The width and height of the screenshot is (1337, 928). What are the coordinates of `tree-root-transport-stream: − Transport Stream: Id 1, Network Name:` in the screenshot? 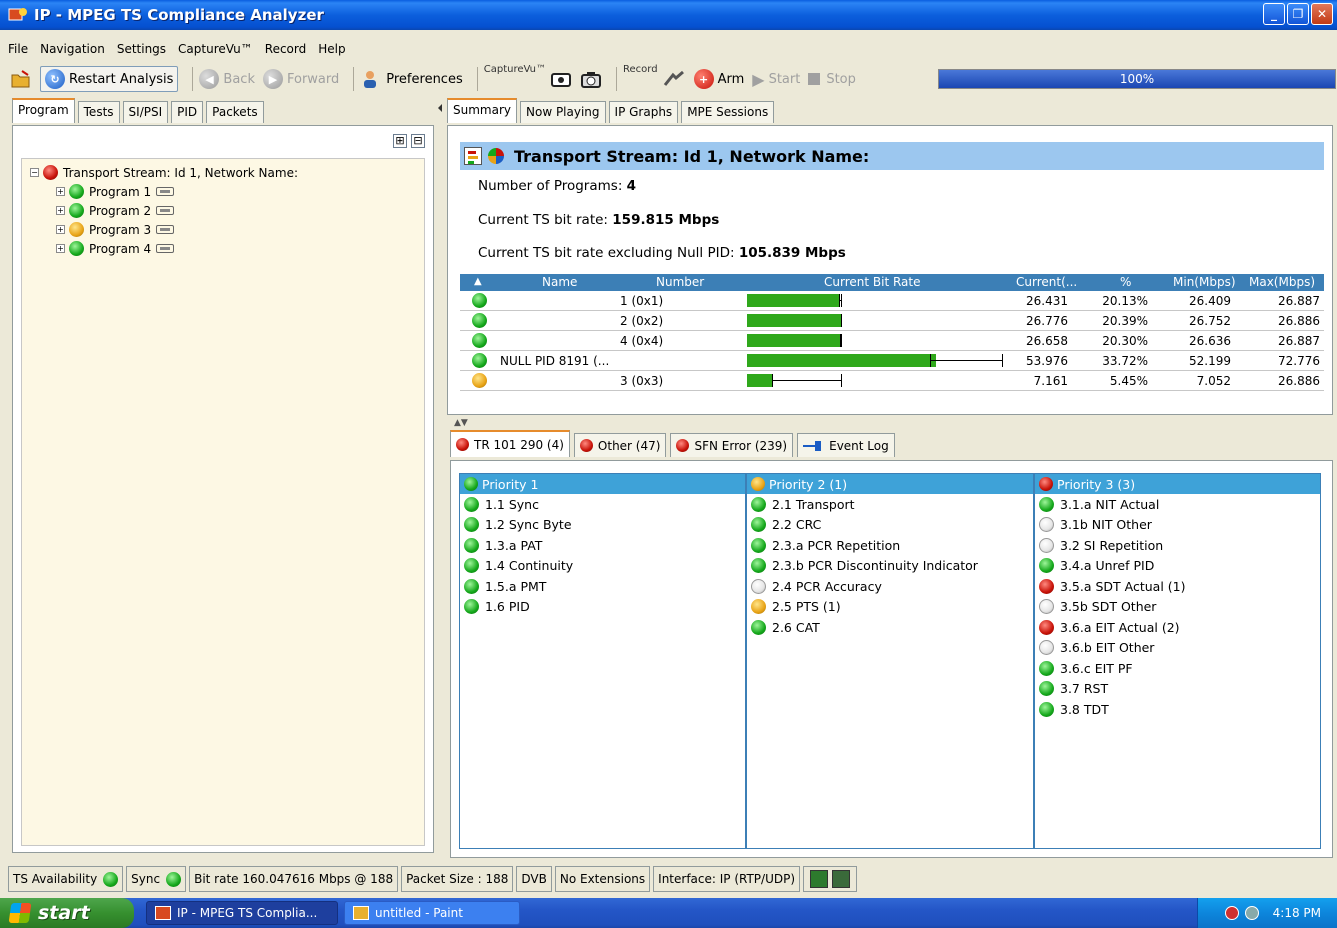 It's located at (164, 172).